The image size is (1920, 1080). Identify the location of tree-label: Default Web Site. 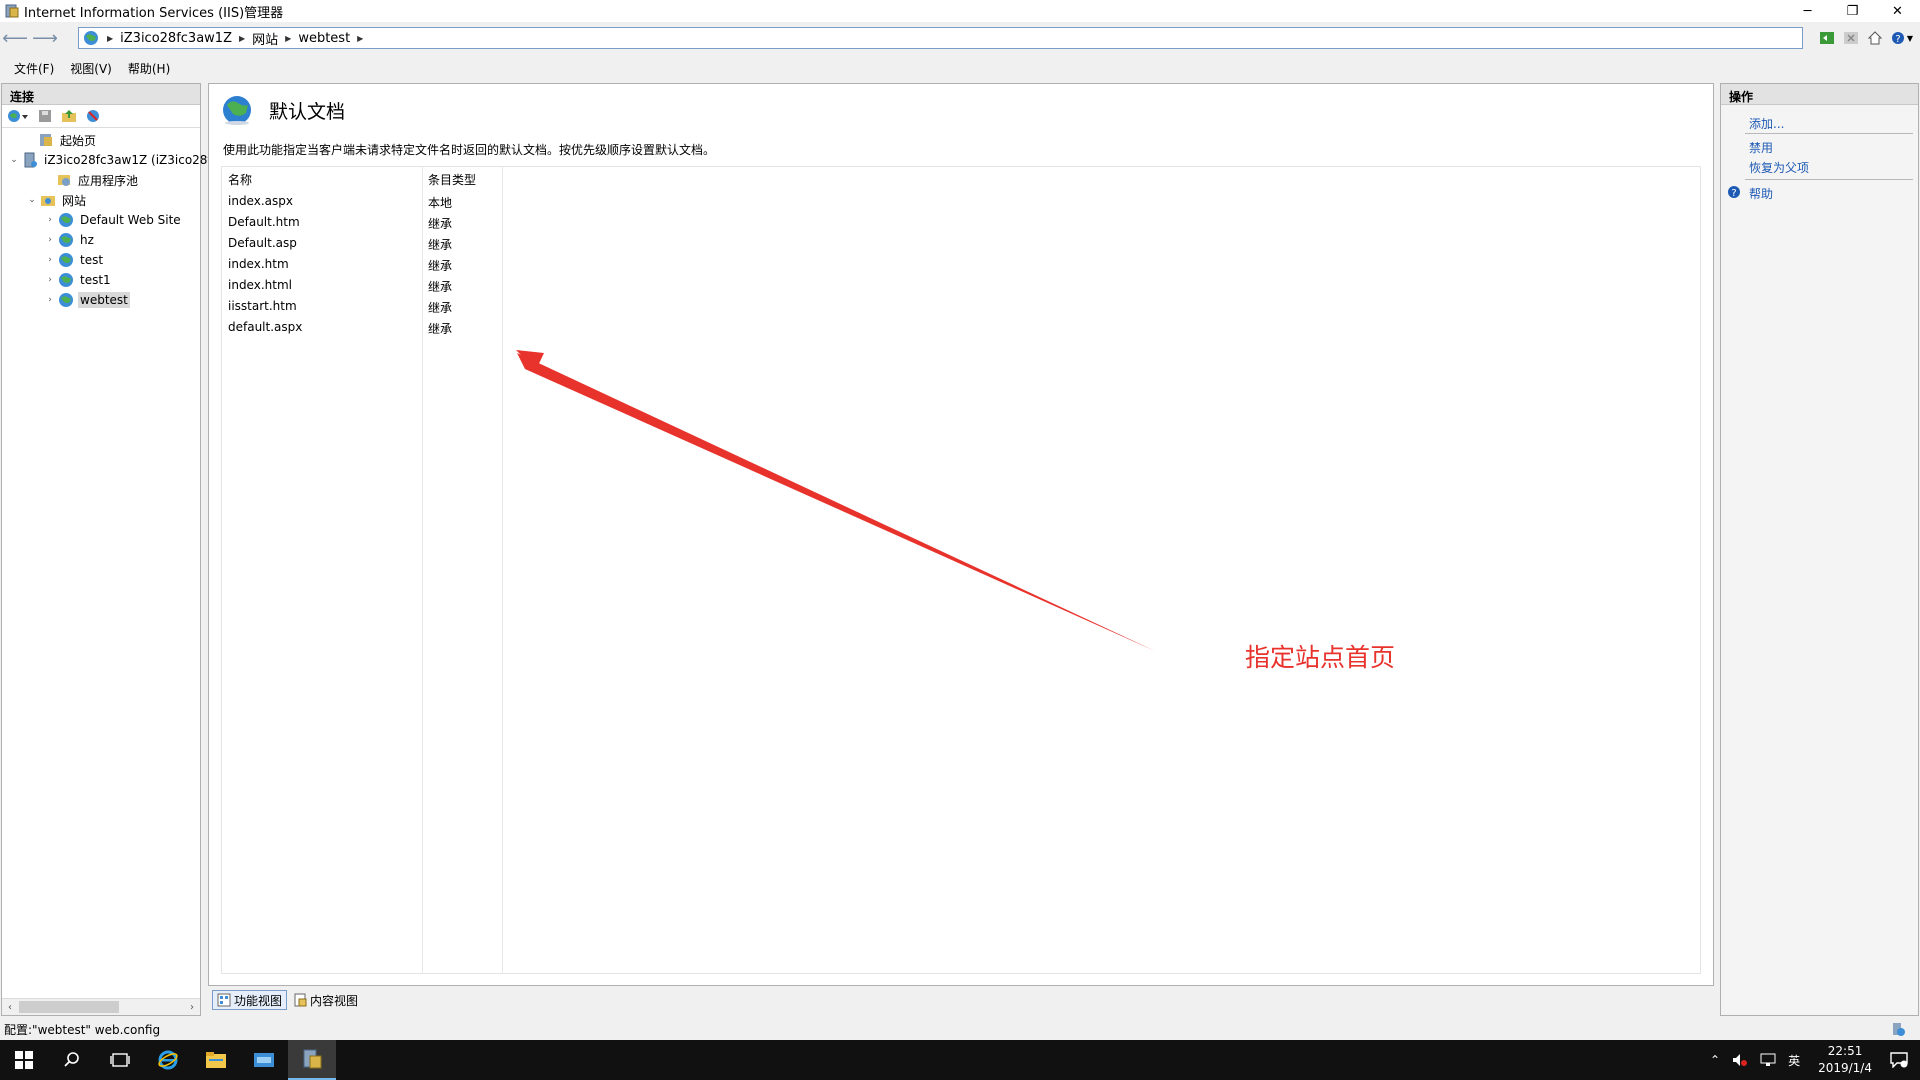
(130, 220).